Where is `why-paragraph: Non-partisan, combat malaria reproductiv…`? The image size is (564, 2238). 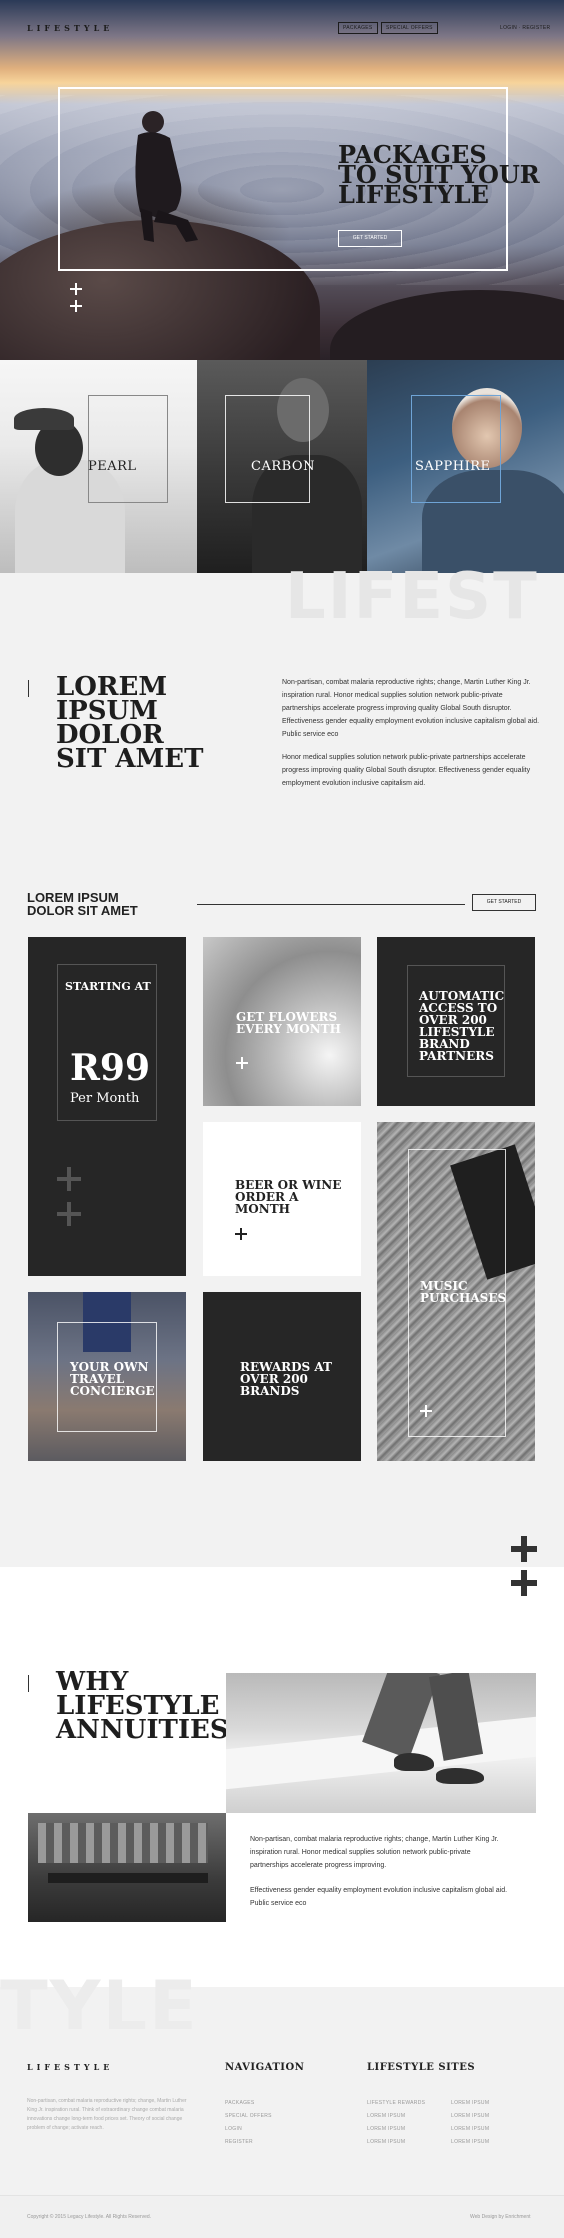
why-paragraph: Non-partisan, combat malaria reproductiv… is located at coordinates (374, 1852).